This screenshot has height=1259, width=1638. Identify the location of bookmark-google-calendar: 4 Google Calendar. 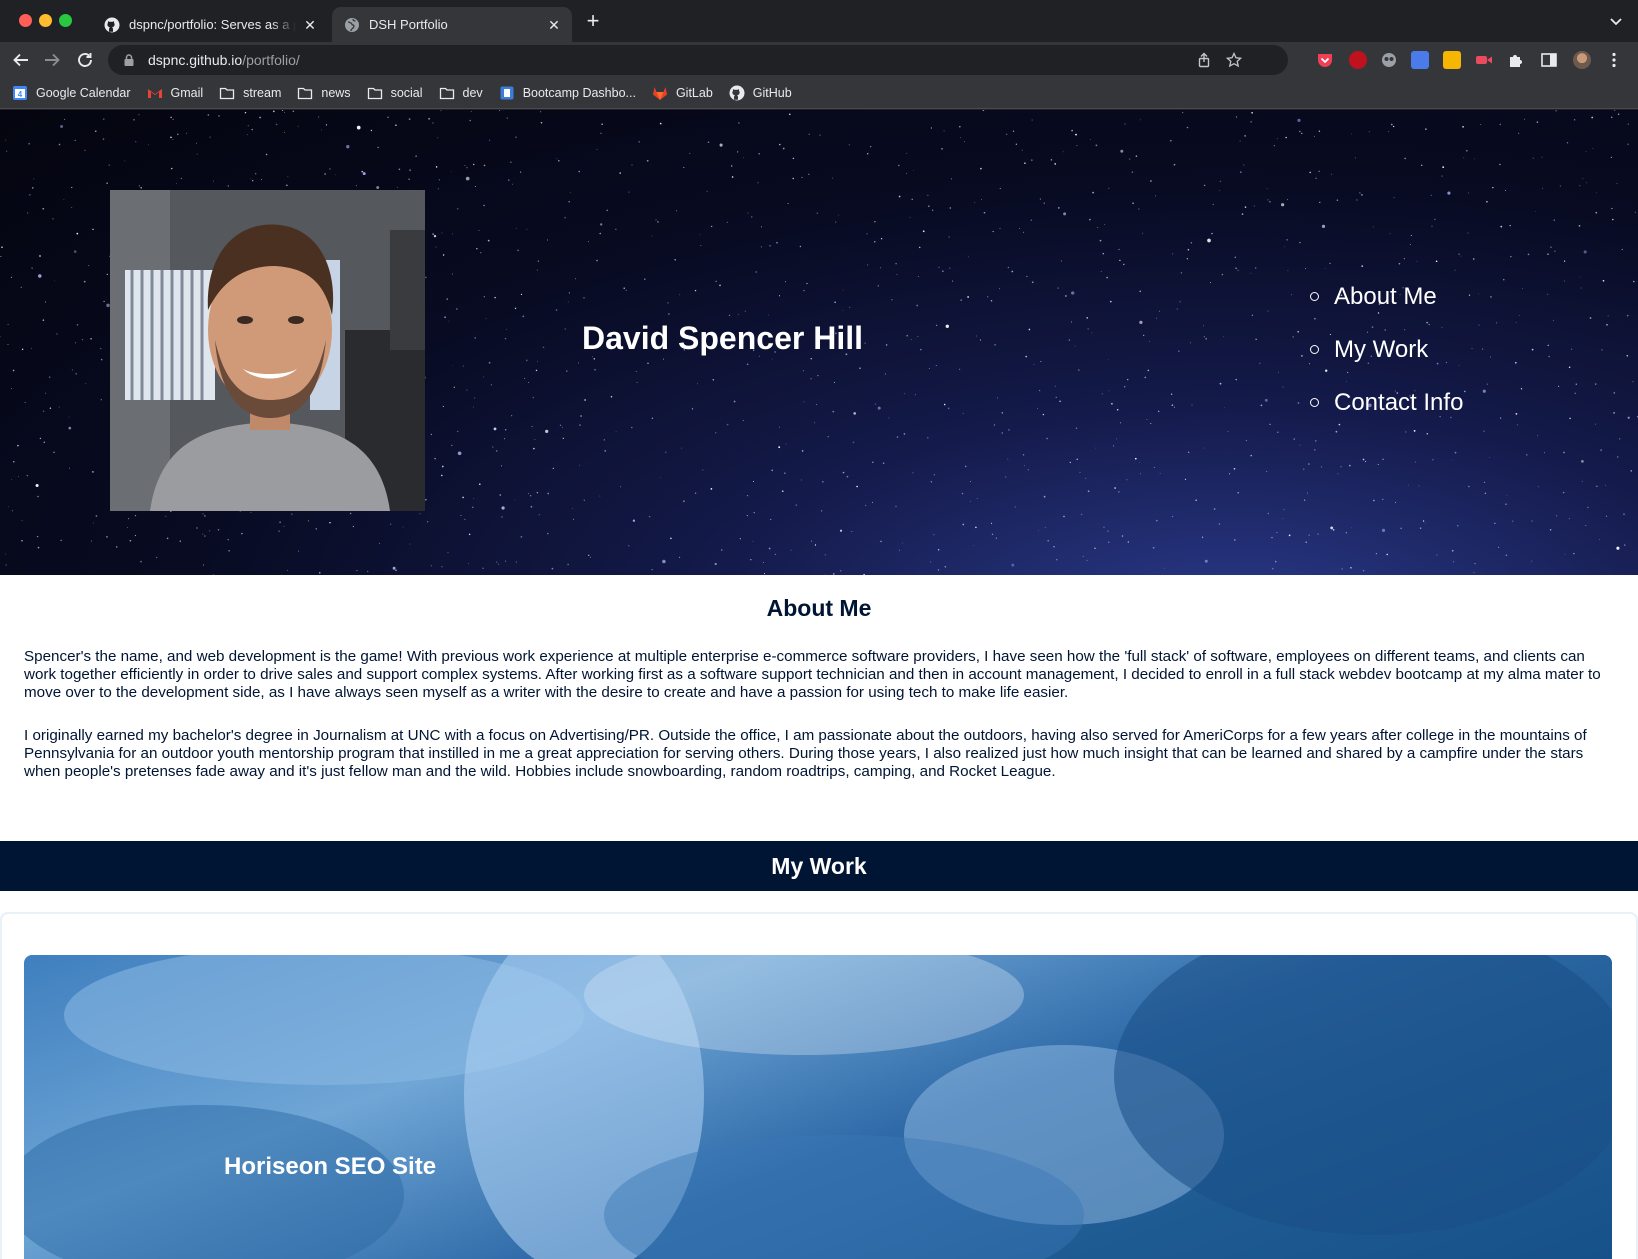
(71, 93).